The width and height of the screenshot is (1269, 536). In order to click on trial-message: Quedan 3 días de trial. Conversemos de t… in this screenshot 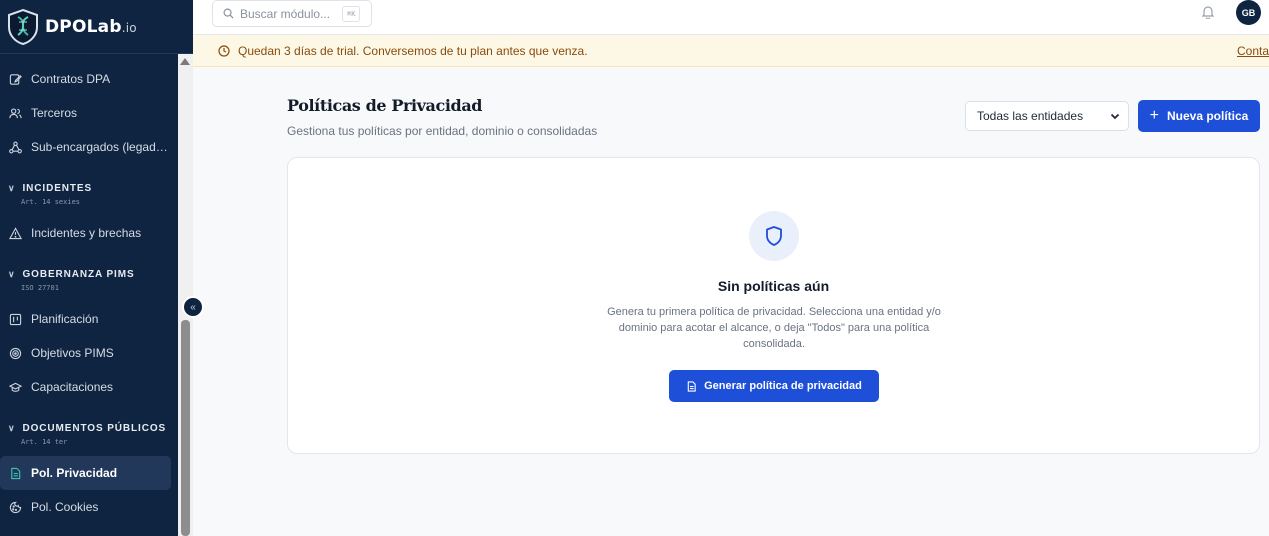, I will do `click(413, 50)`.